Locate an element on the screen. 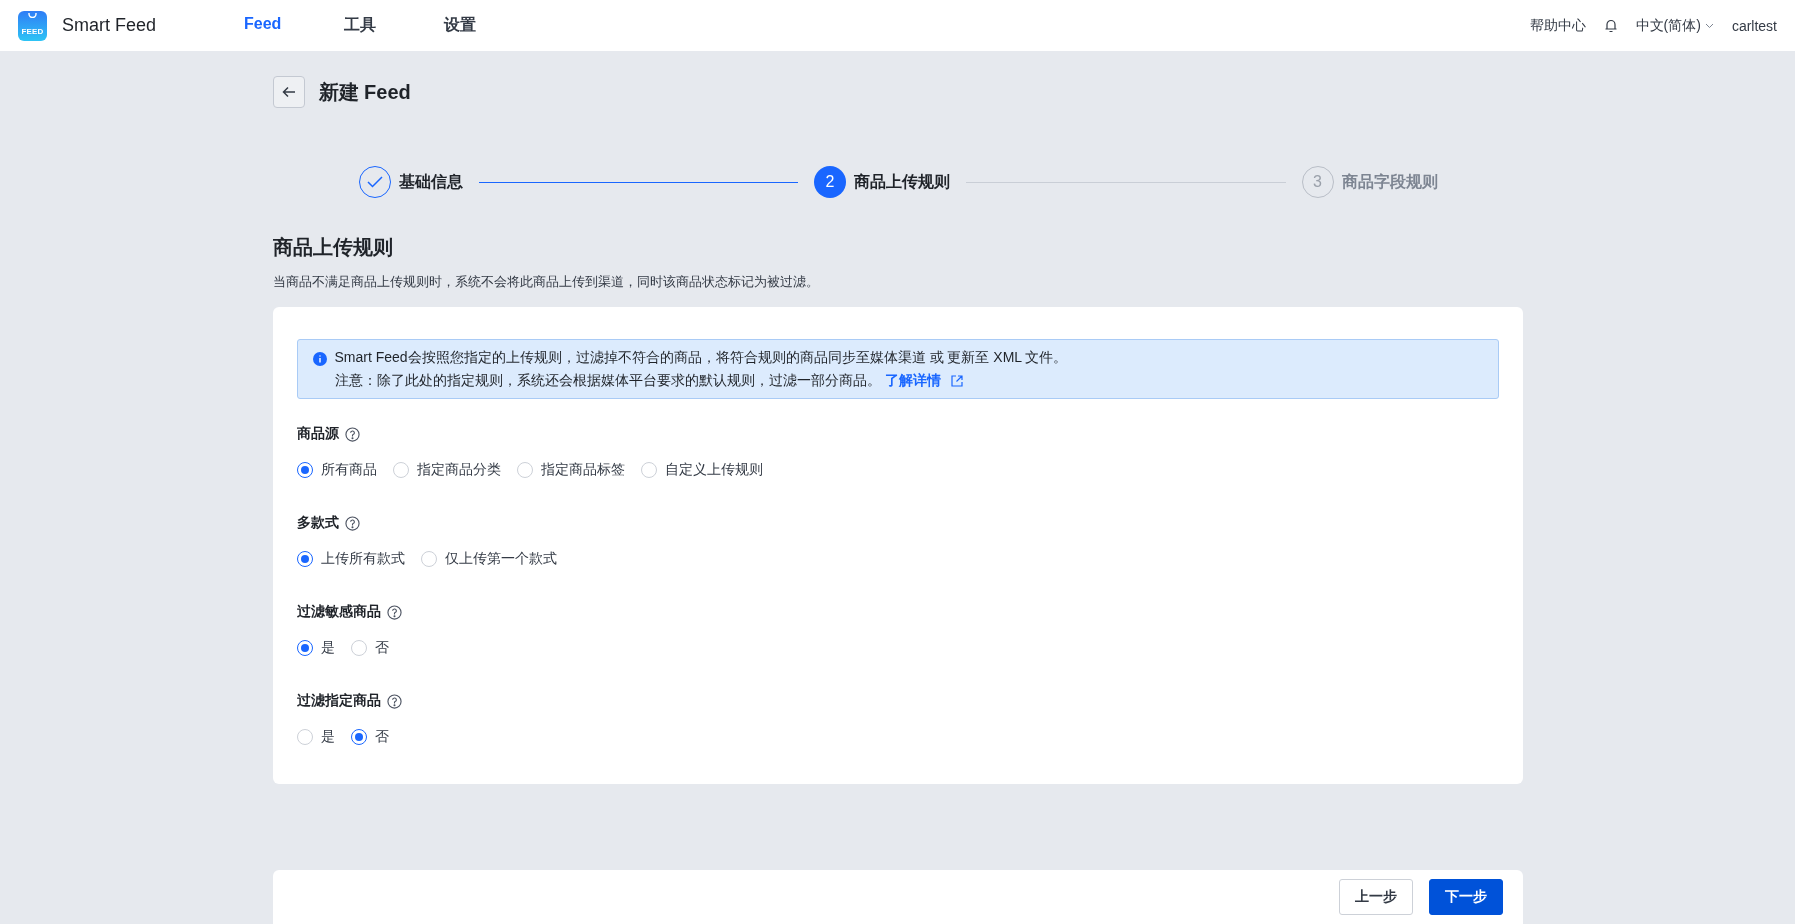  radio-option: 指定商品分类 is located at coordinates (446, 470).